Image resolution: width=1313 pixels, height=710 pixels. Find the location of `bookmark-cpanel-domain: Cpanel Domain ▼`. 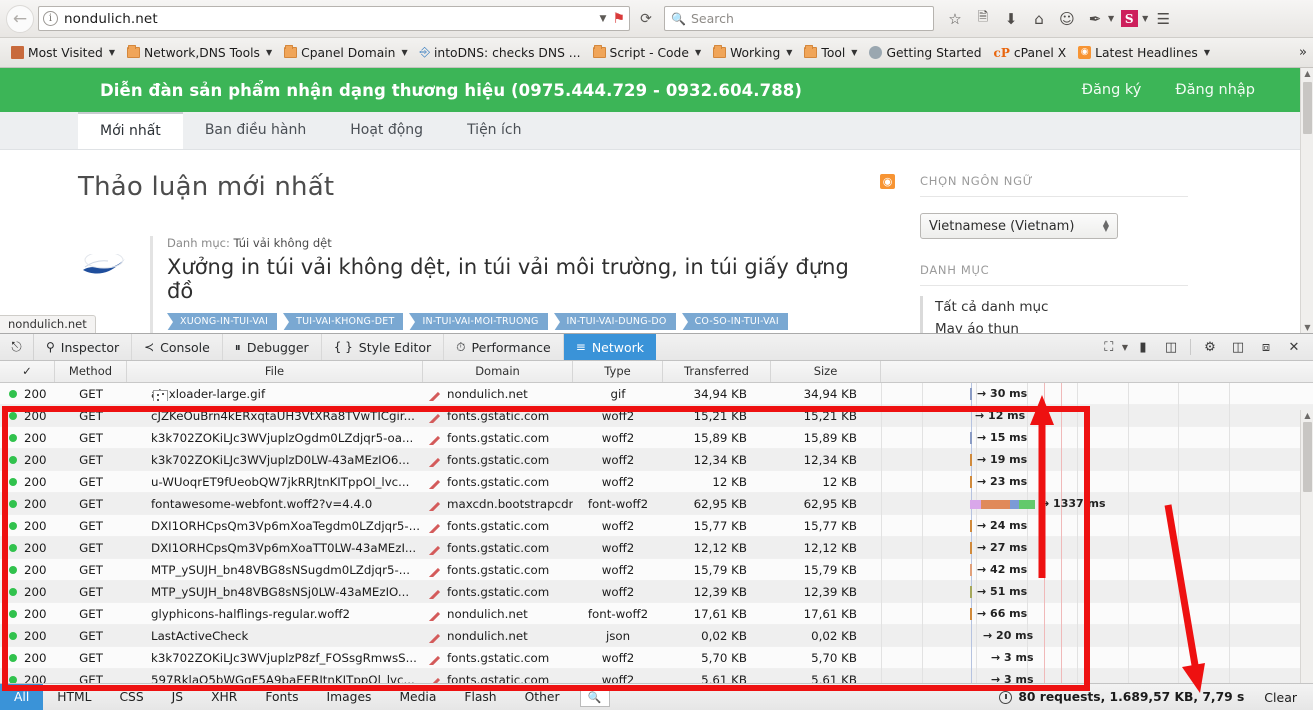

bookmark-cpanel-domain: Cpanel Domain ▼ is located at coordinates (346, 53).